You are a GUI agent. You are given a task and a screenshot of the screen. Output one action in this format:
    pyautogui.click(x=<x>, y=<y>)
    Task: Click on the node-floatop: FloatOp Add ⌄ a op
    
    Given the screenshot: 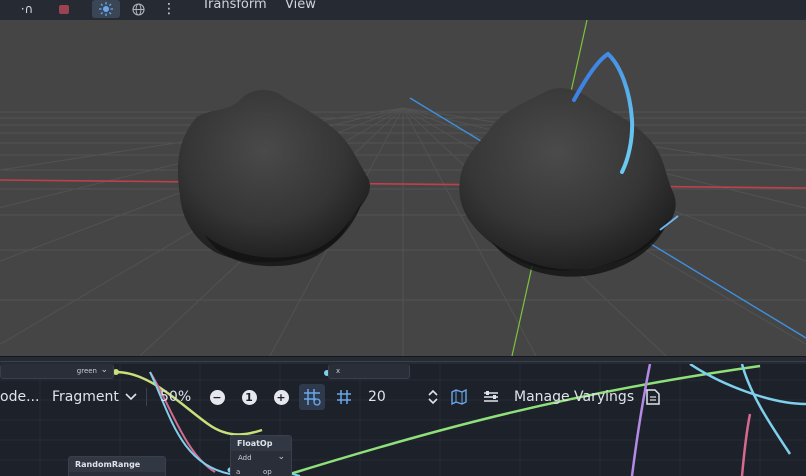 What is the action you would take?
    pyautogui.click(x=261, y=455)
    